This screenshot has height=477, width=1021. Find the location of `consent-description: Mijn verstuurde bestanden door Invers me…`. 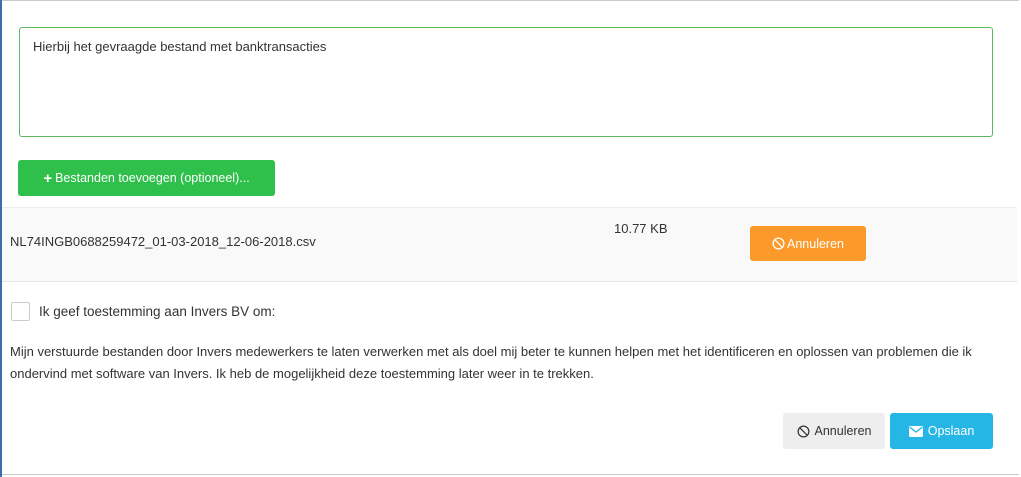

consent-description: Mijn verstuurde bestanden door Invers me… is located at coordinates (491, 362).